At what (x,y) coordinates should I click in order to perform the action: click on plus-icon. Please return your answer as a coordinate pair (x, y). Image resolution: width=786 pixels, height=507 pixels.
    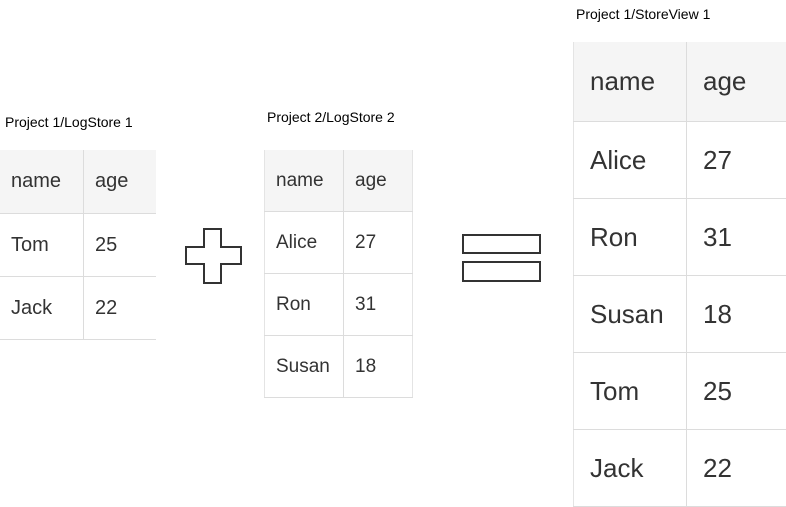
    Looking at the image, I should click on (213, 256).